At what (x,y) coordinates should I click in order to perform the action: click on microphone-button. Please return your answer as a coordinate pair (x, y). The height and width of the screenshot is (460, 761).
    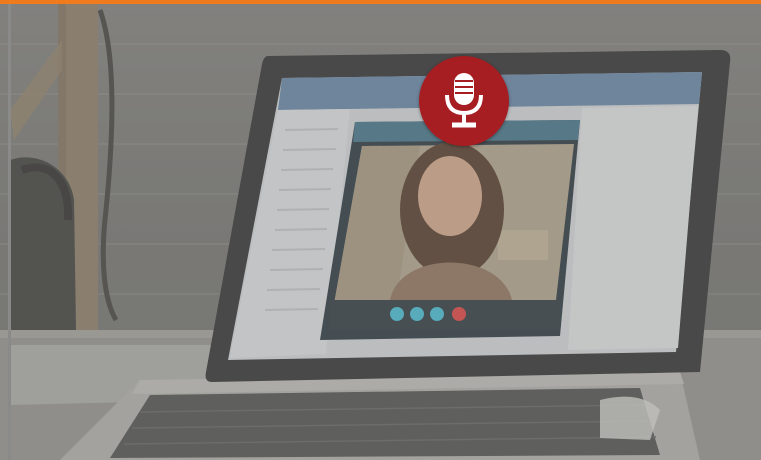
    Looking at the image, I should click on (464, 101).